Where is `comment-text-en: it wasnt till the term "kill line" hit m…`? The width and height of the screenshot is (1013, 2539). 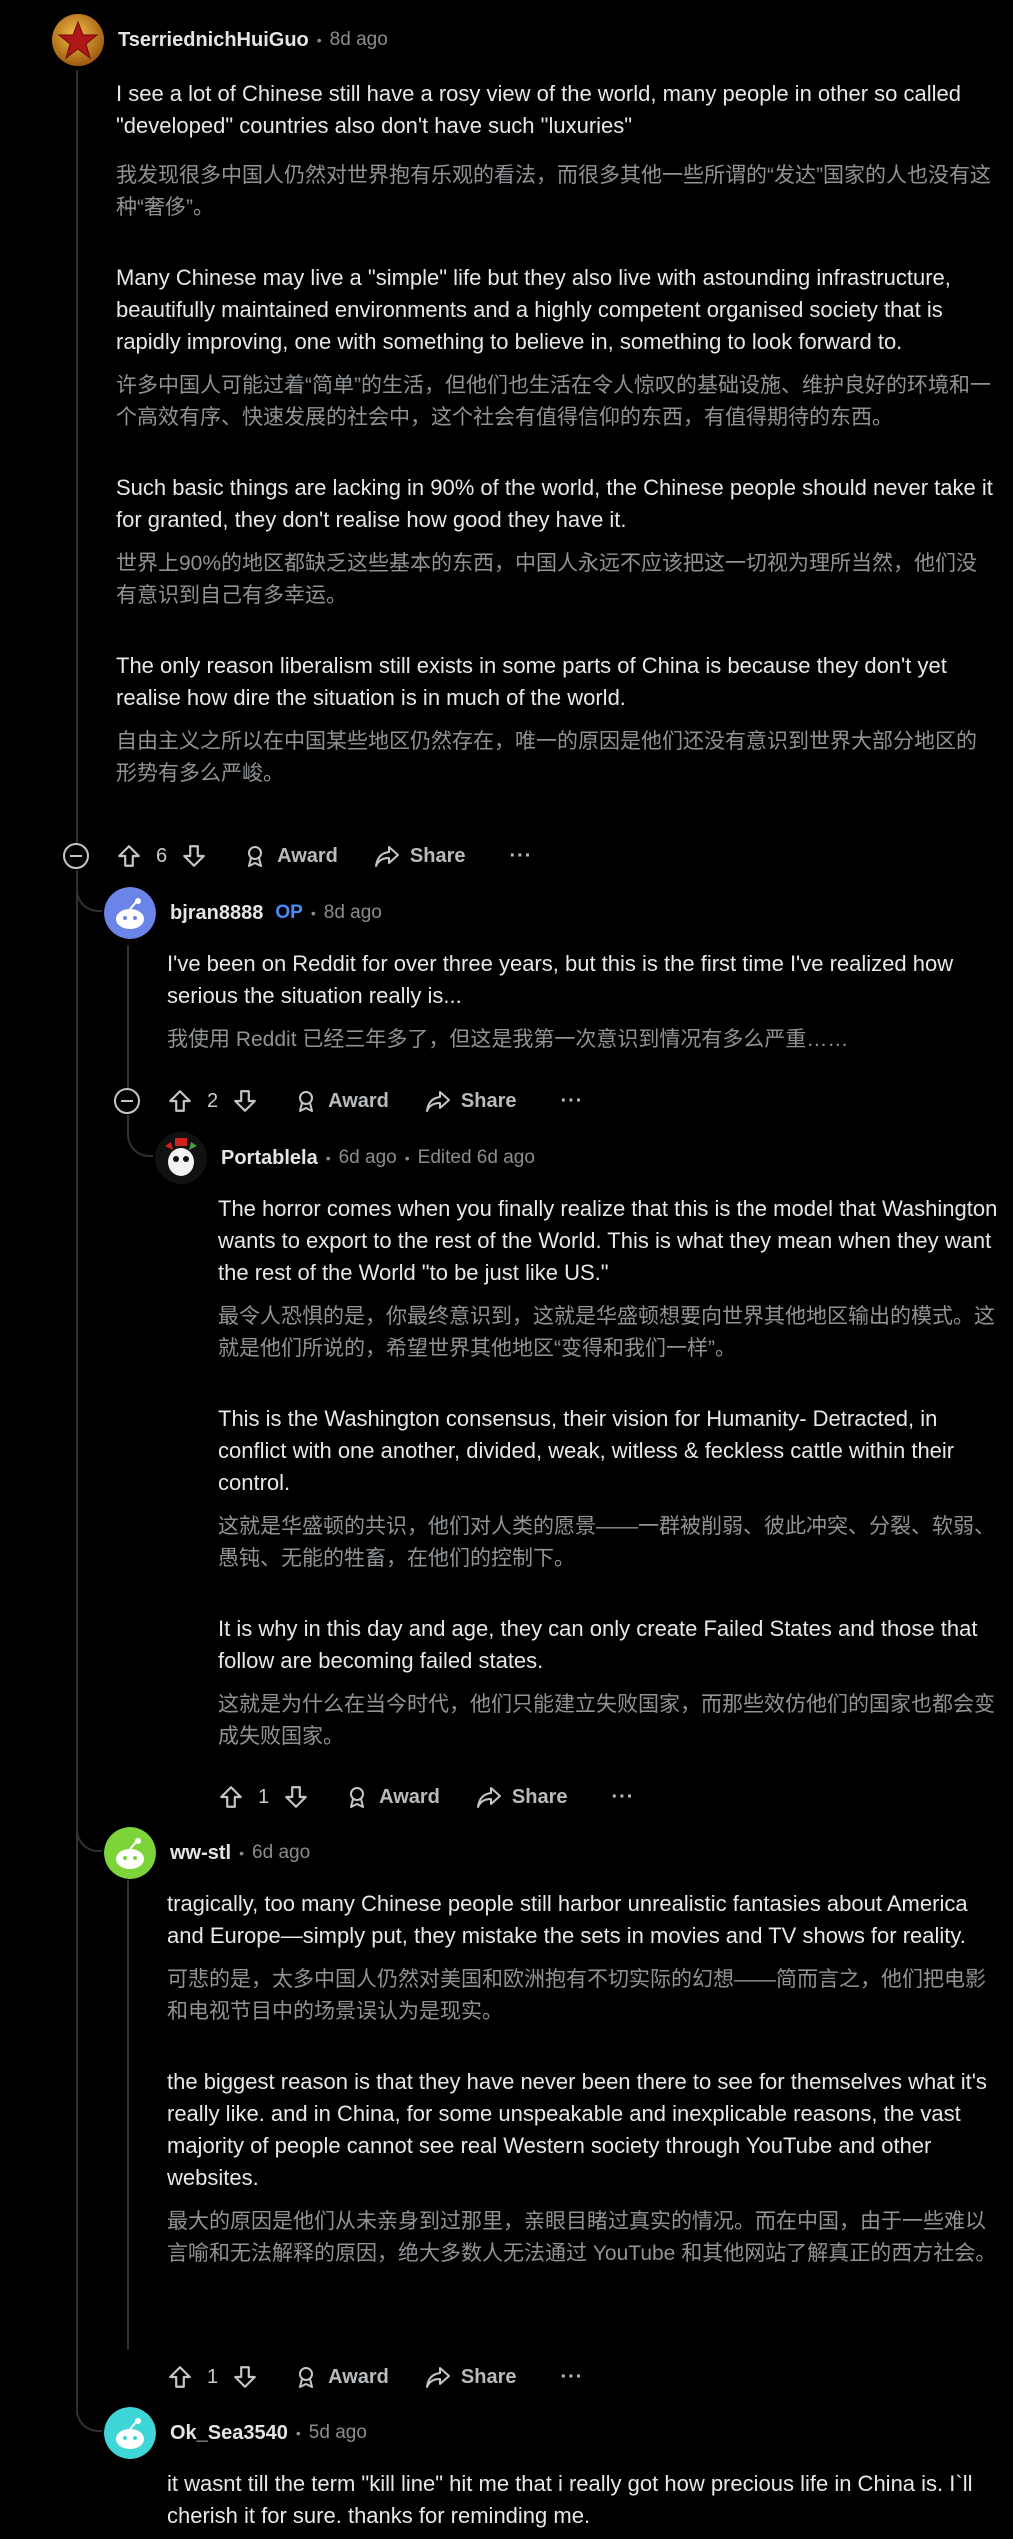 comment-text-en: it wasnt till the term "kill line" hit m… is located at coordinates (570, 2499).